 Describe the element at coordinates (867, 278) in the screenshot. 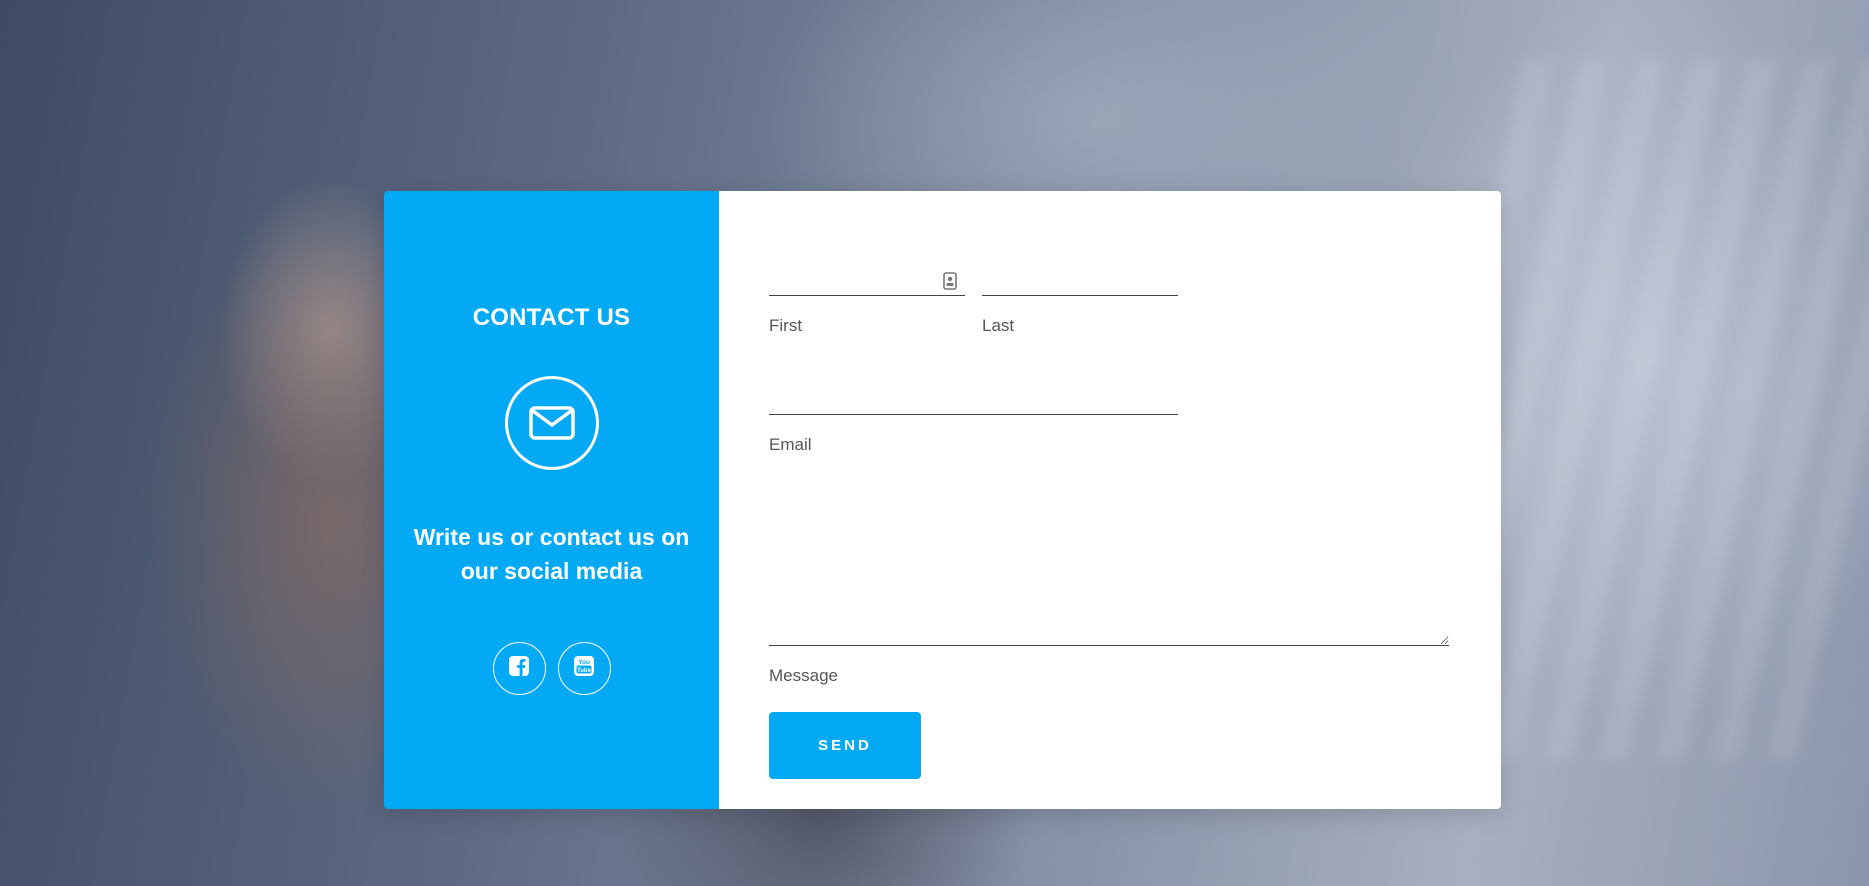

I see `first-name-input` at that location.